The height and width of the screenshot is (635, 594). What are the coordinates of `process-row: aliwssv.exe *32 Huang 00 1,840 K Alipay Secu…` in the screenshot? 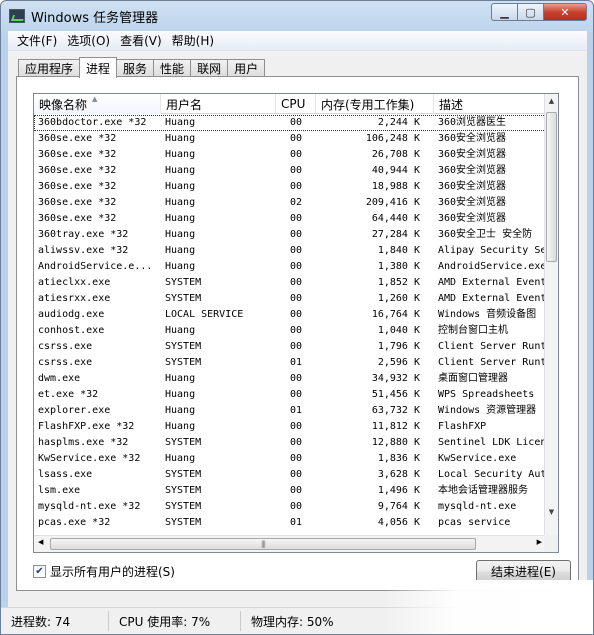 It's located at (290, 251).